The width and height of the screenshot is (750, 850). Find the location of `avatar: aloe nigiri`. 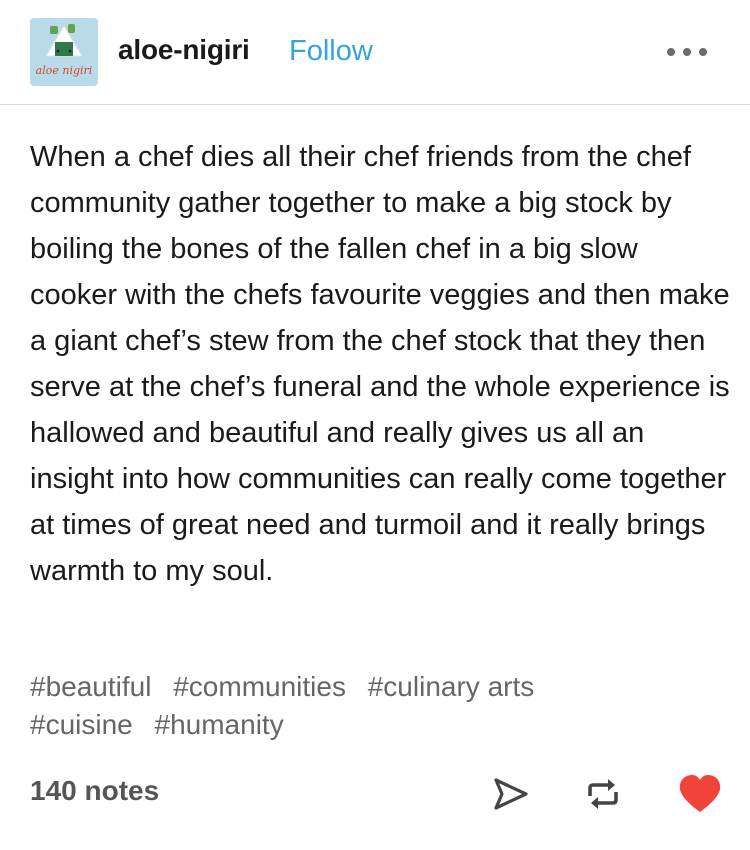

avatar: aloe nigiri is located at coordinates (64, 52).